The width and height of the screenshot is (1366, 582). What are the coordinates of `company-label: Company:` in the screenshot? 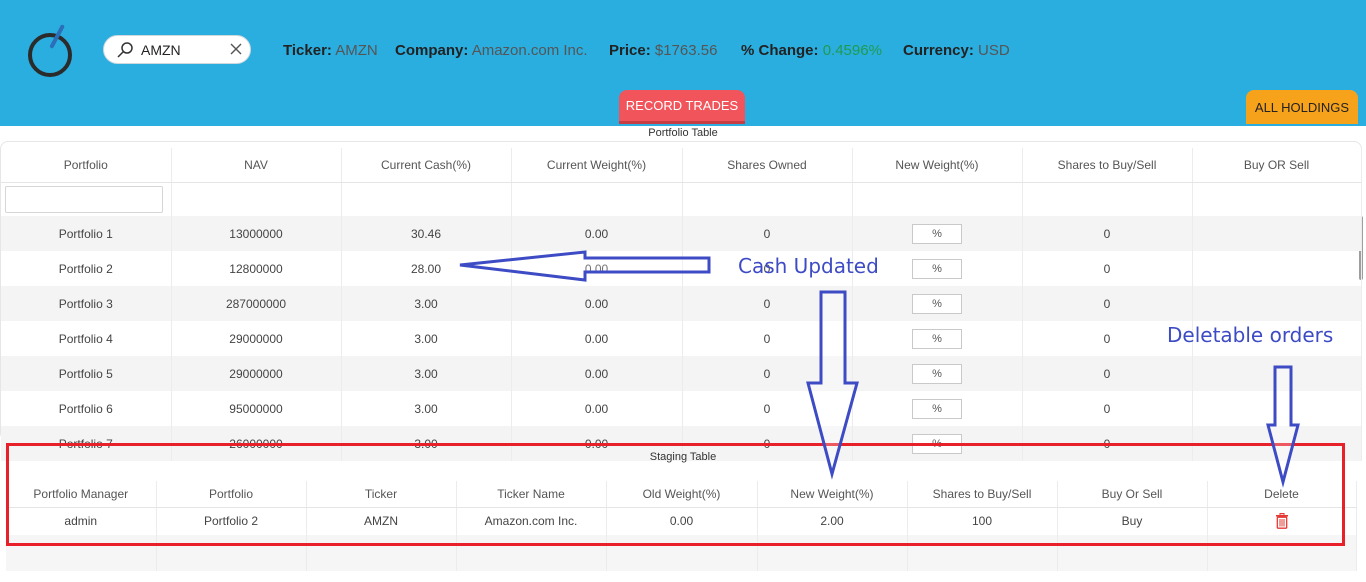 It's located at (432, 50).